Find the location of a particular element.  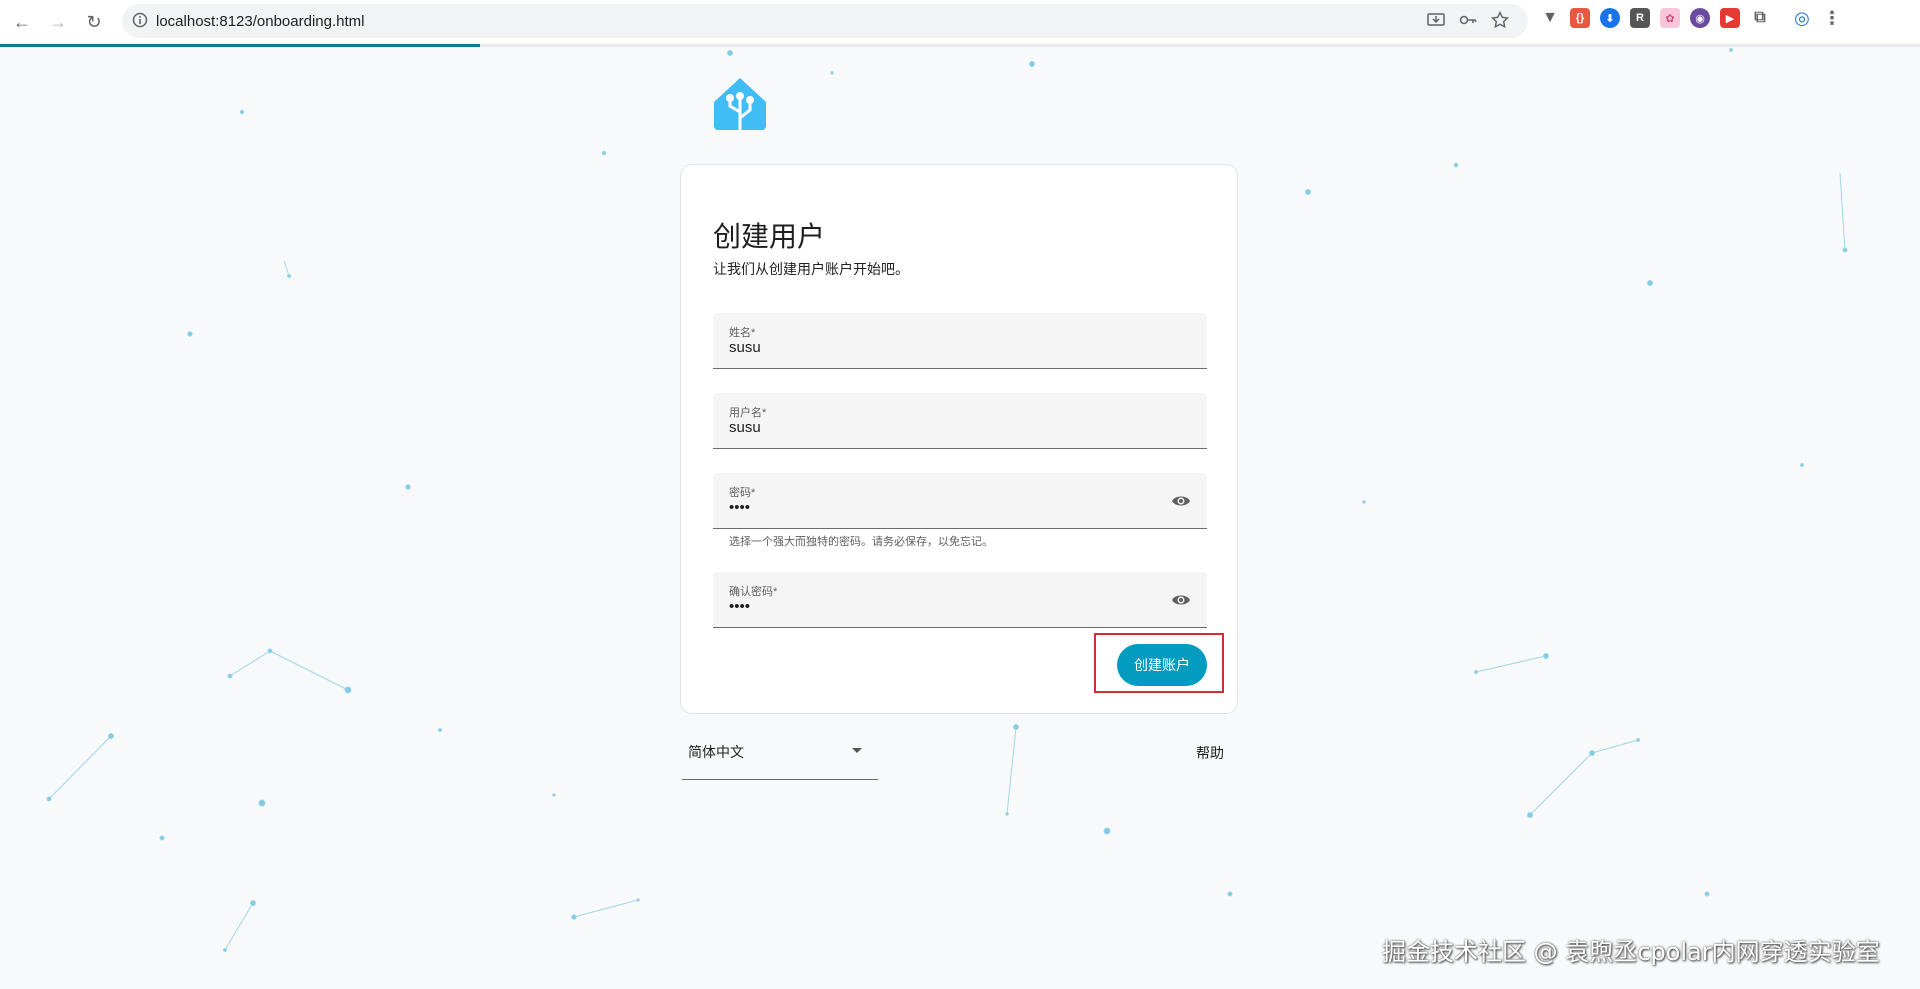

password-hint: 选择一个强大而独特的密码。请务必保存，以免忘记。 is located at coordinates (861, 542).